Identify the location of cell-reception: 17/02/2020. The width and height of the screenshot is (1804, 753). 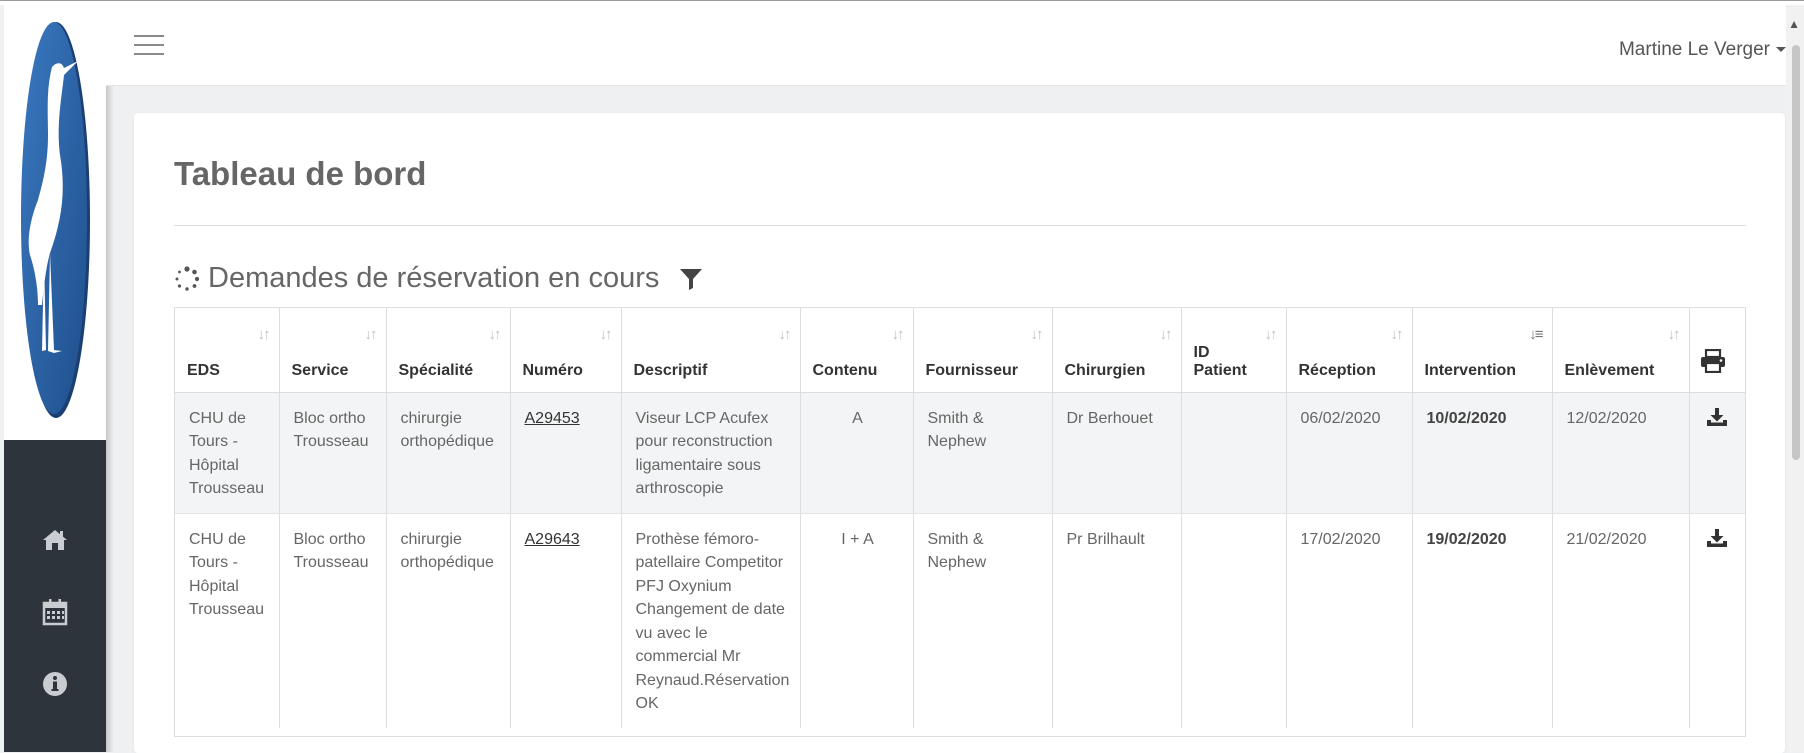
(1349, 620).